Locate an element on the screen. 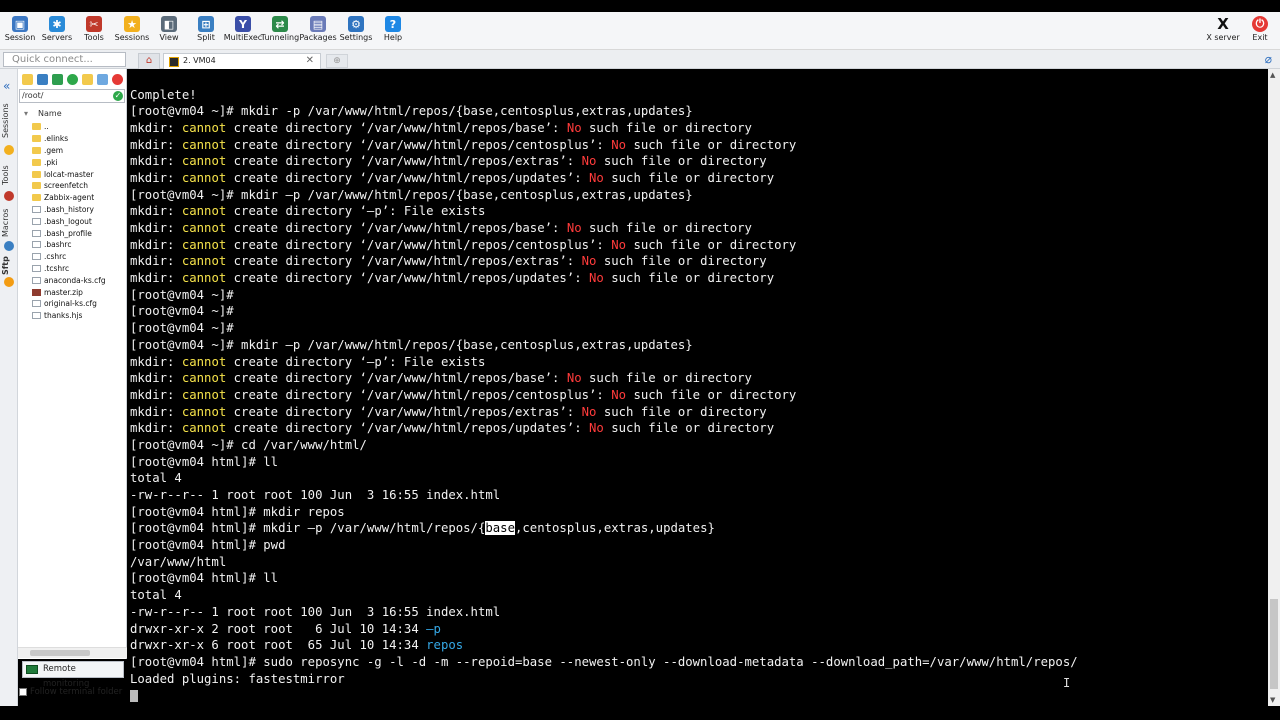 The width and height of the screenshot is (1280, 720). file-list-item: screenfetch is located at coordinates (78, 186).